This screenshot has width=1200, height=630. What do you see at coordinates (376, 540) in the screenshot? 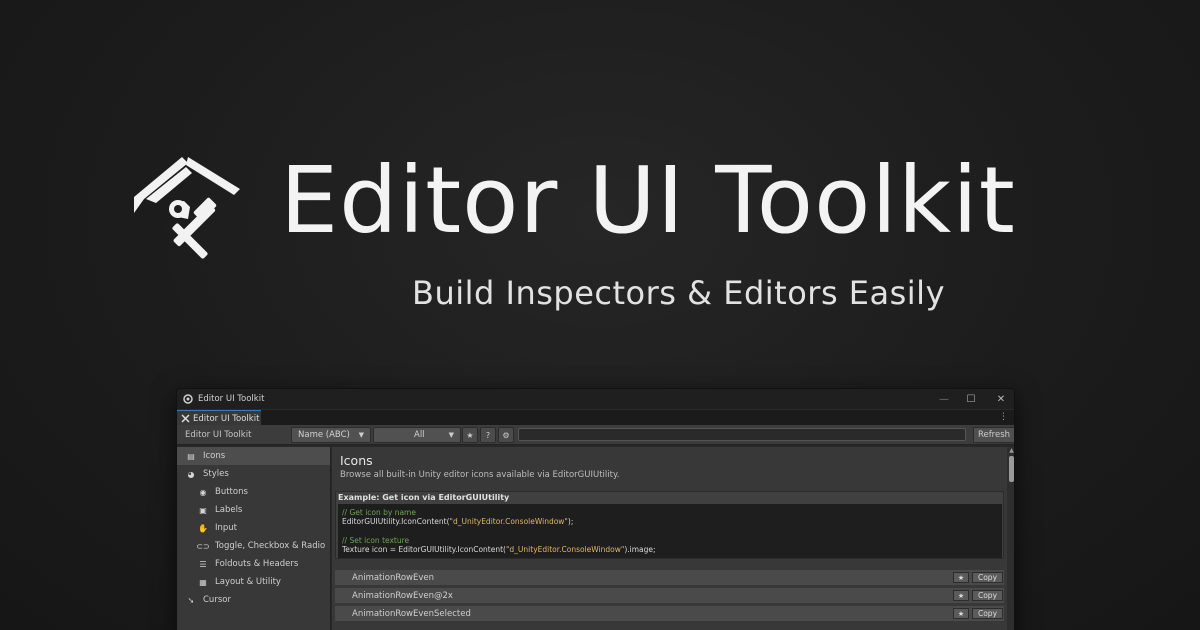
I see `code-comment: // Set icon texture` at bounding box center [376, 540].